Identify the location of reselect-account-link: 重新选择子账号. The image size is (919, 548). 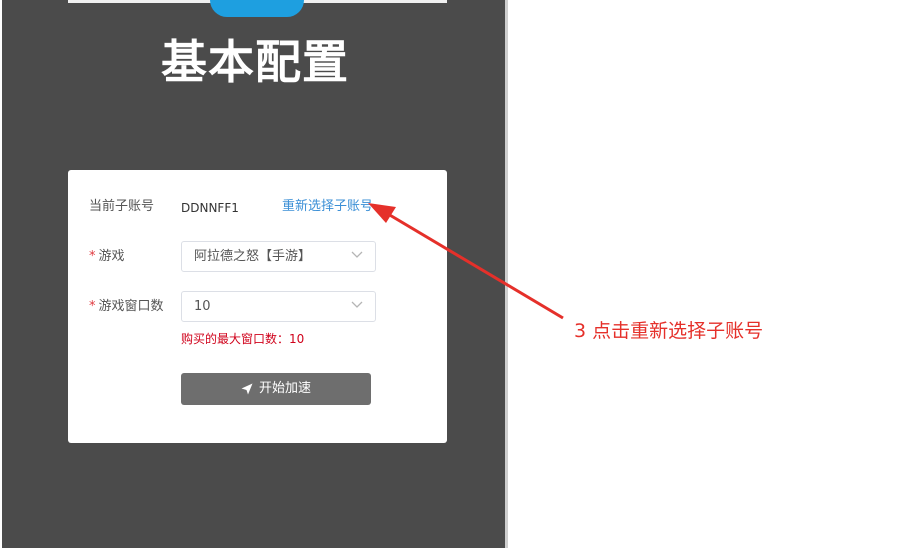
(327, 207).